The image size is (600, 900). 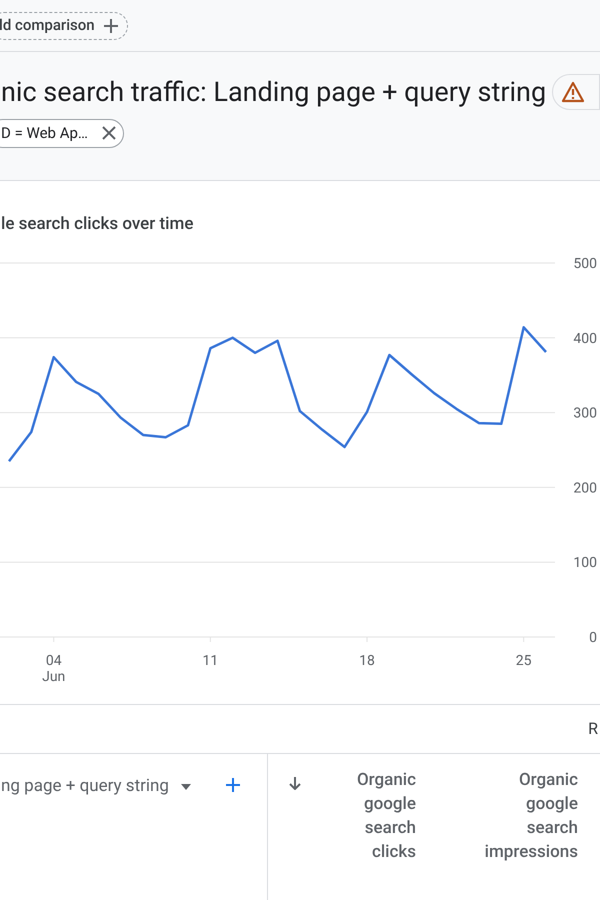 I want to click on add-comparison-button: ld comparison, so click(x=64, y=26).